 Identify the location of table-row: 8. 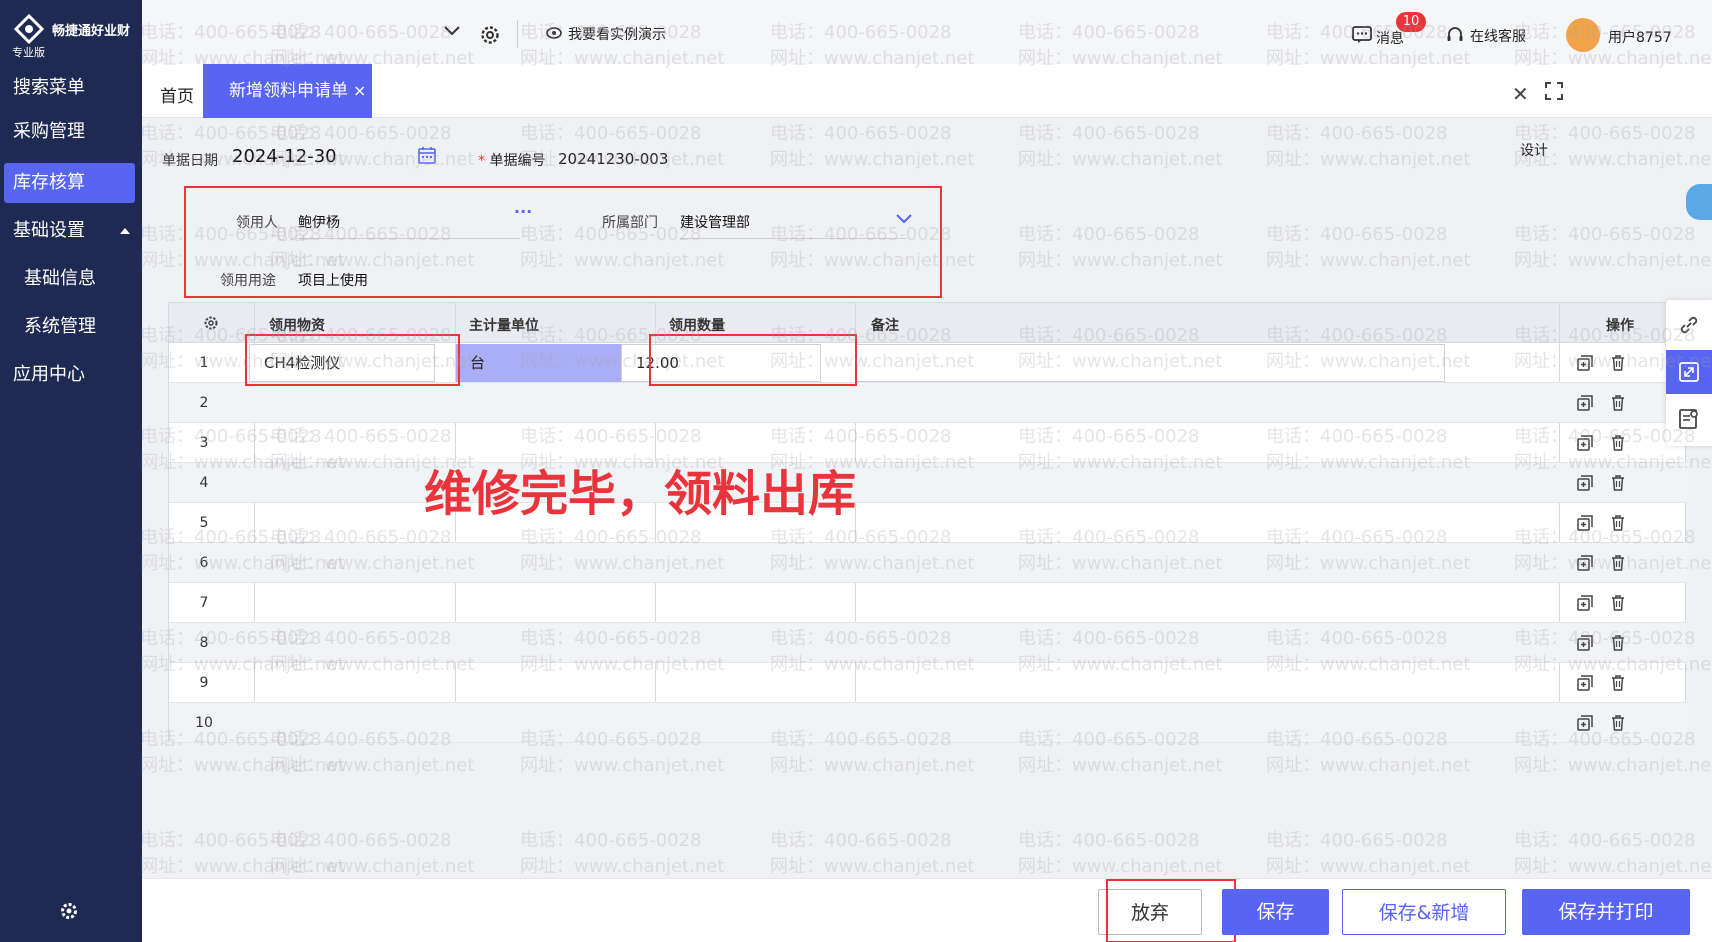
(928, 643).